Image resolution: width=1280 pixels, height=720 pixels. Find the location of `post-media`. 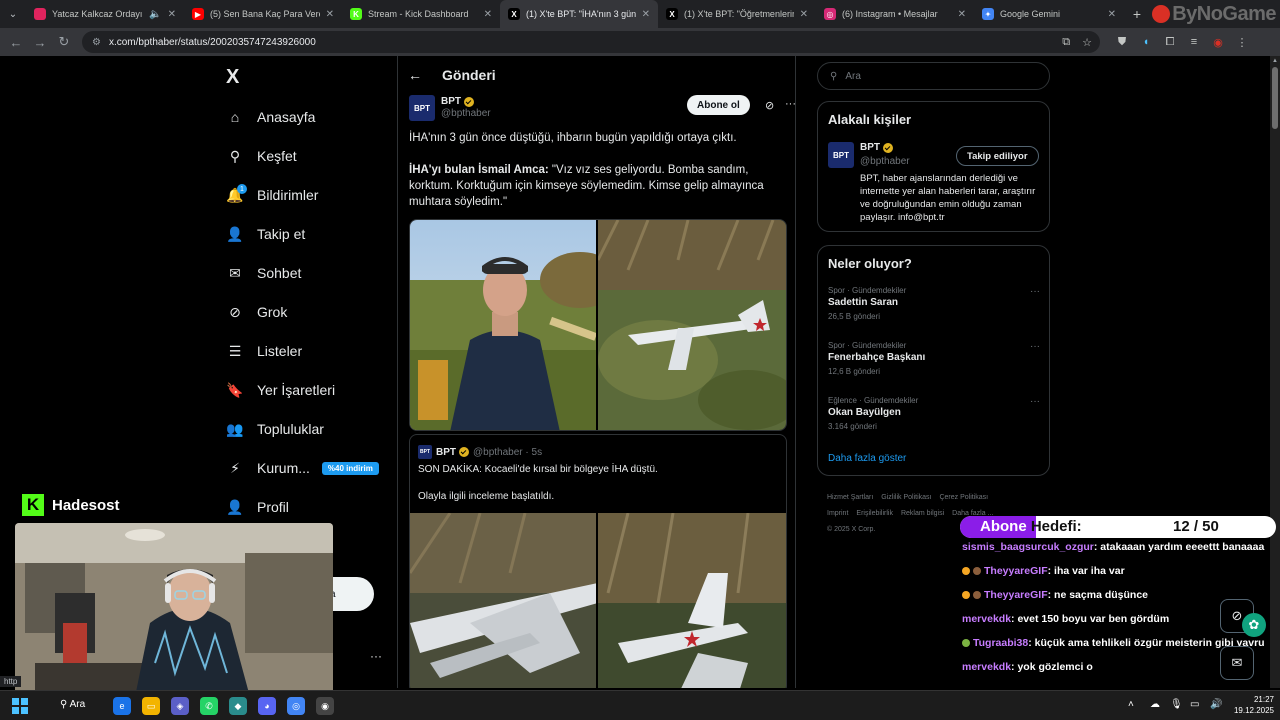

post-media is located at coordinates (598, 325).